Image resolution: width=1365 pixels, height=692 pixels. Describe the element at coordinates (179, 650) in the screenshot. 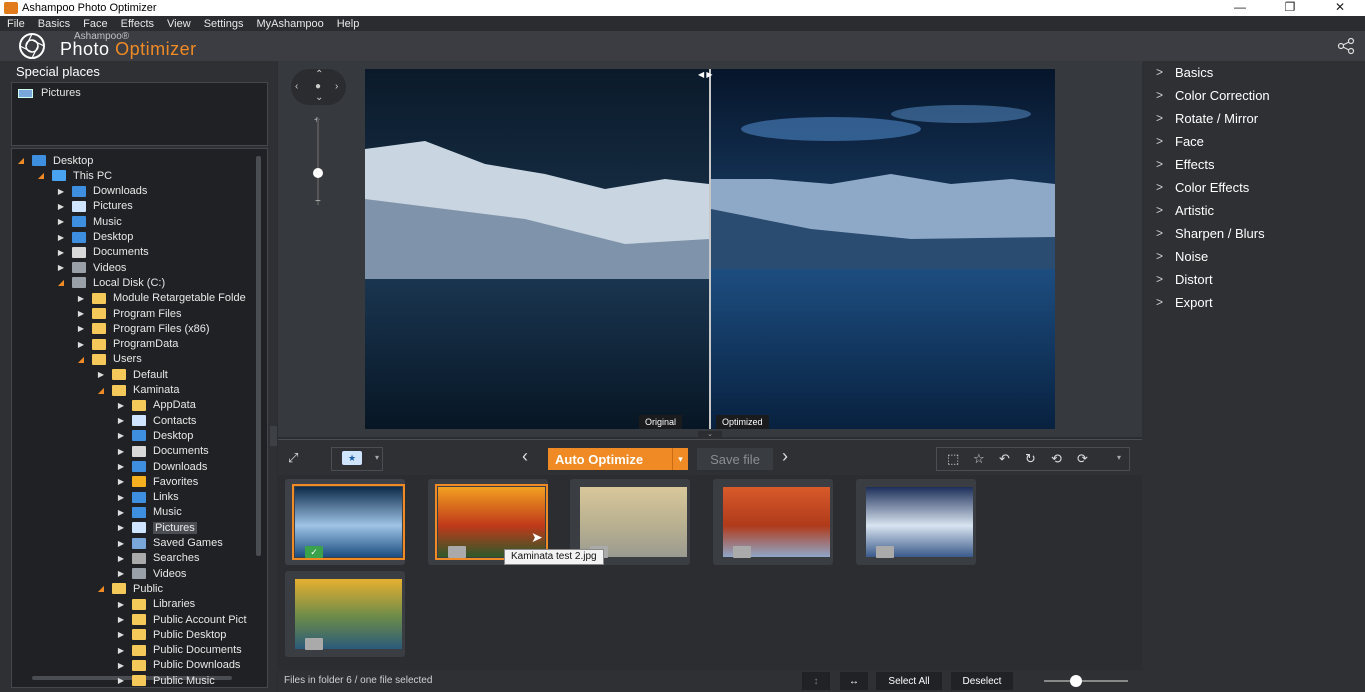

I see `tree-item: ▶ Public Documents` at that location.